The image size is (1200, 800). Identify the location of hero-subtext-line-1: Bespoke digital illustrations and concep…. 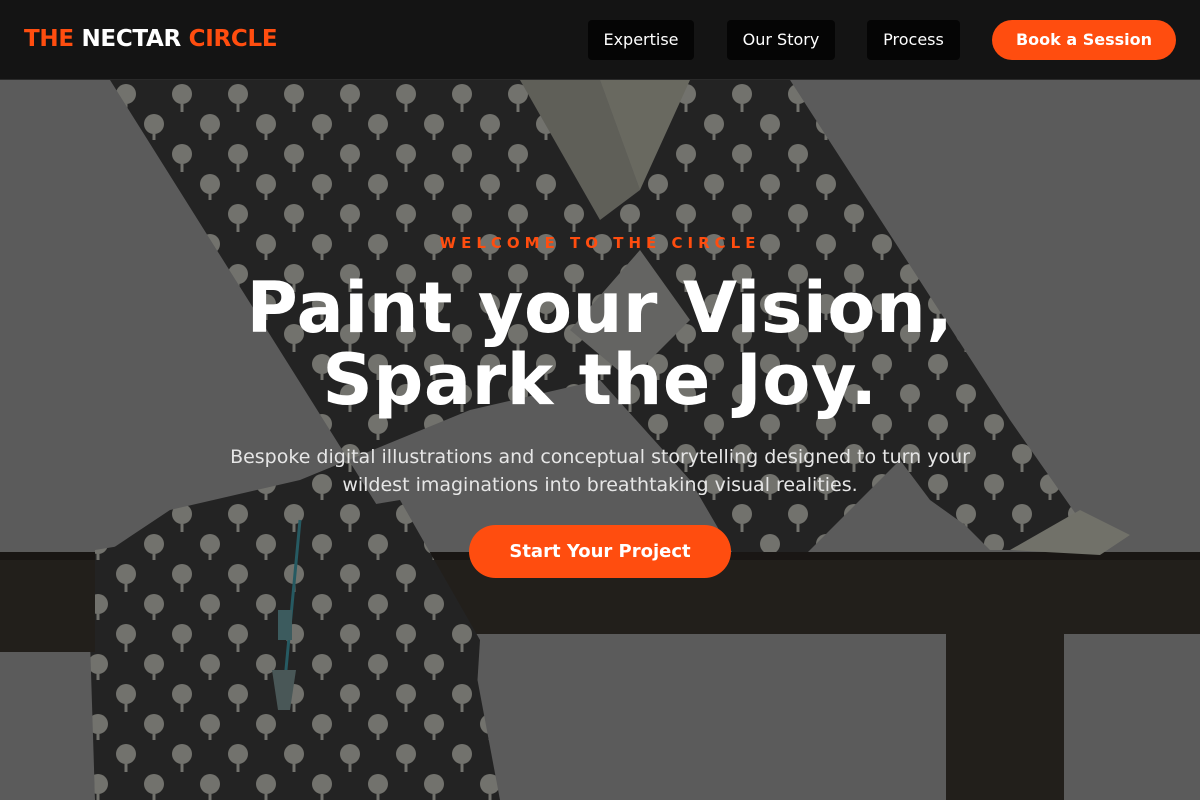
(600, 457).